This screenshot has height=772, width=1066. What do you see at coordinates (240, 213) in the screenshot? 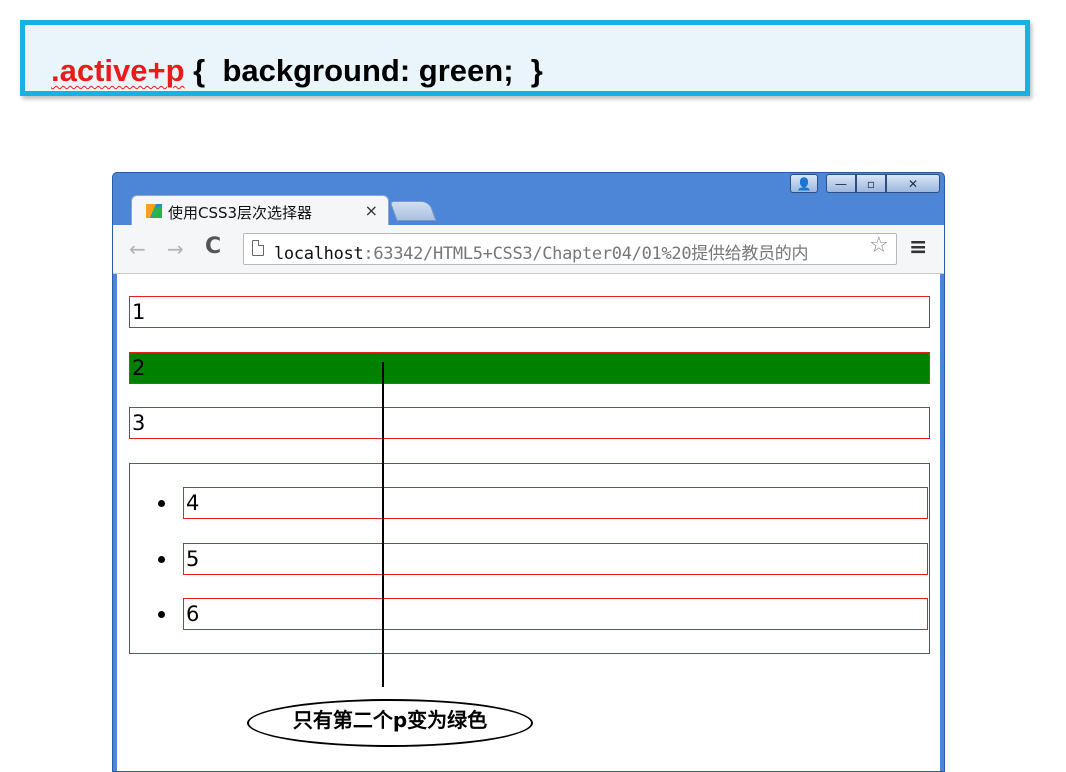
I see `tab-title: 使用CSS3层次选择器` at bounding box center [240, 213].